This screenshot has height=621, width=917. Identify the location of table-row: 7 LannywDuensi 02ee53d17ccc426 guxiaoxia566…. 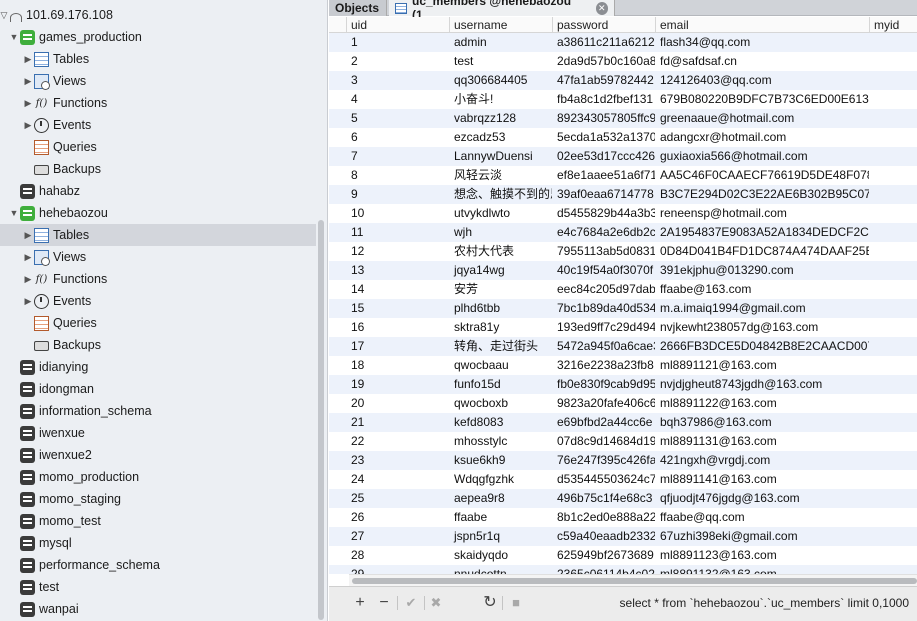
(623, 156).